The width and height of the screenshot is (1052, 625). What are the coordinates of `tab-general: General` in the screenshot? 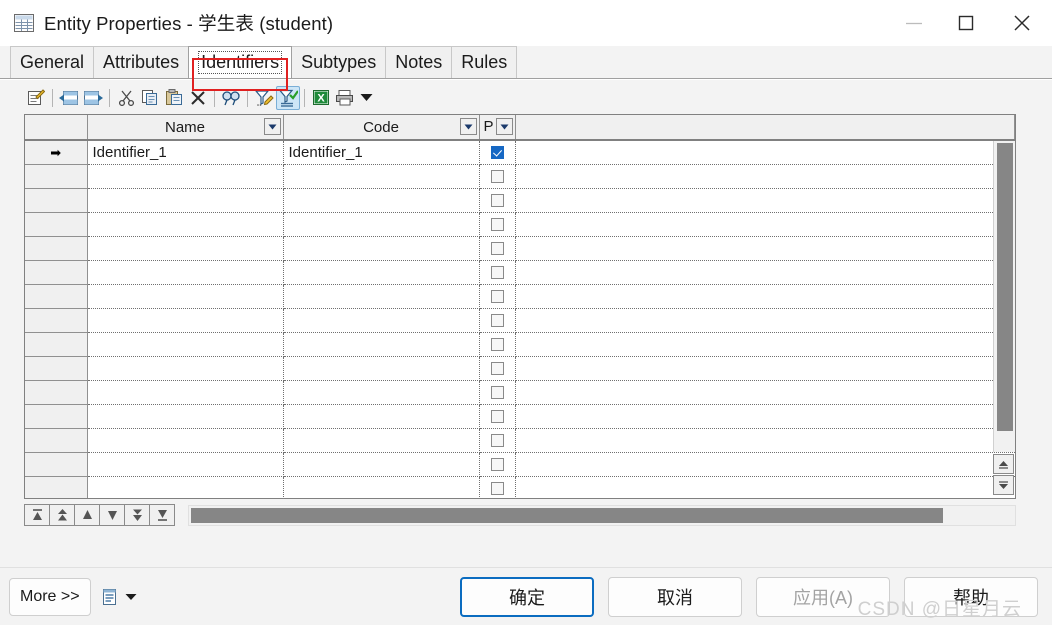 It's located at (52, 62).